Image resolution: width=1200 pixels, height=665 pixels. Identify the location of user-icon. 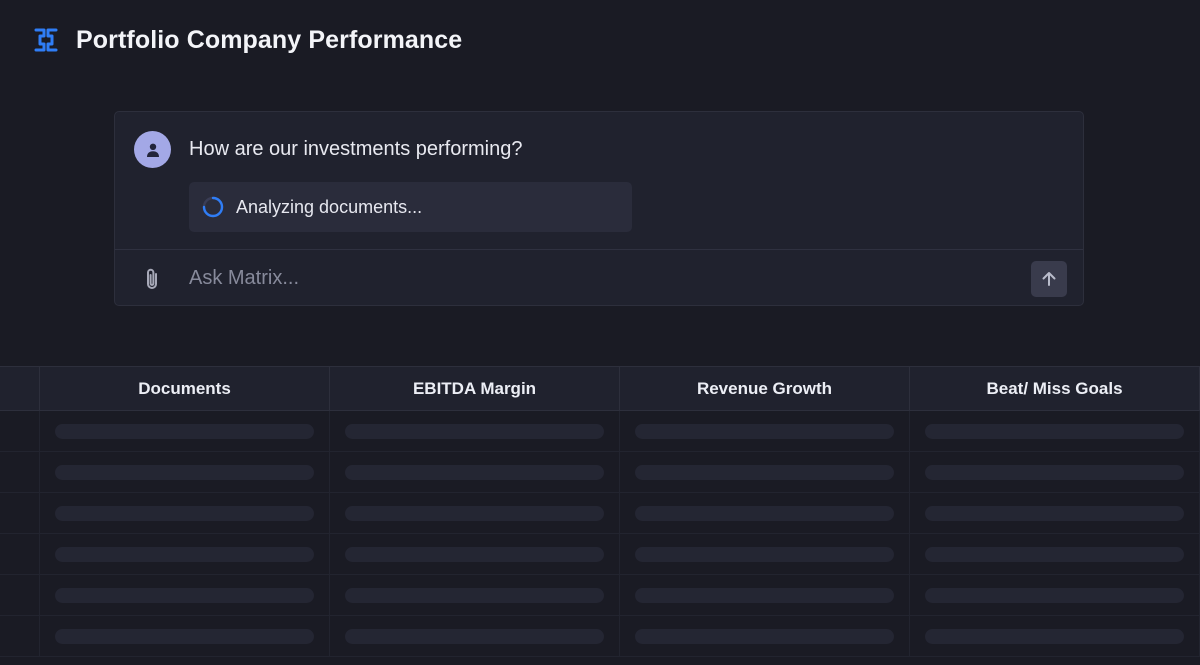
(152, 150).